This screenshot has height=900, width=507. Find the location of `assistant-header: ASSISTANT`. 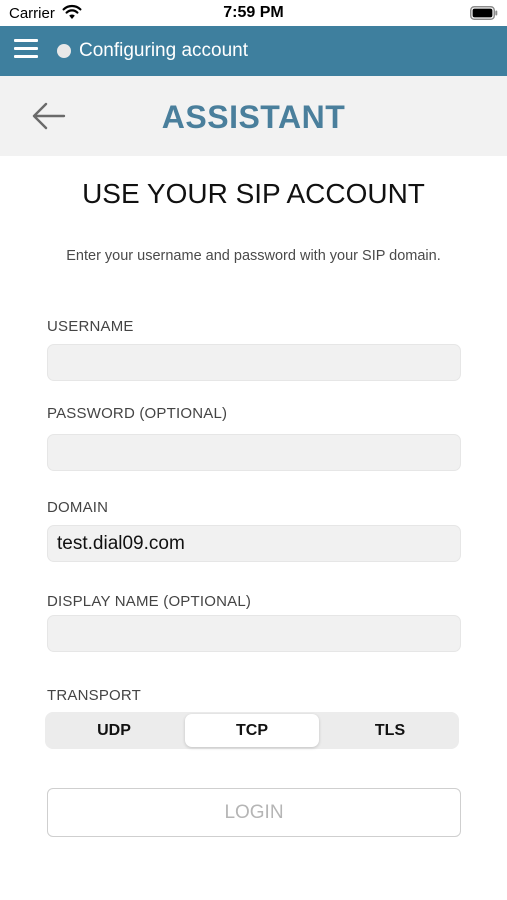

assistant-header: ASSISTANT is located at coordinates (253, 116).